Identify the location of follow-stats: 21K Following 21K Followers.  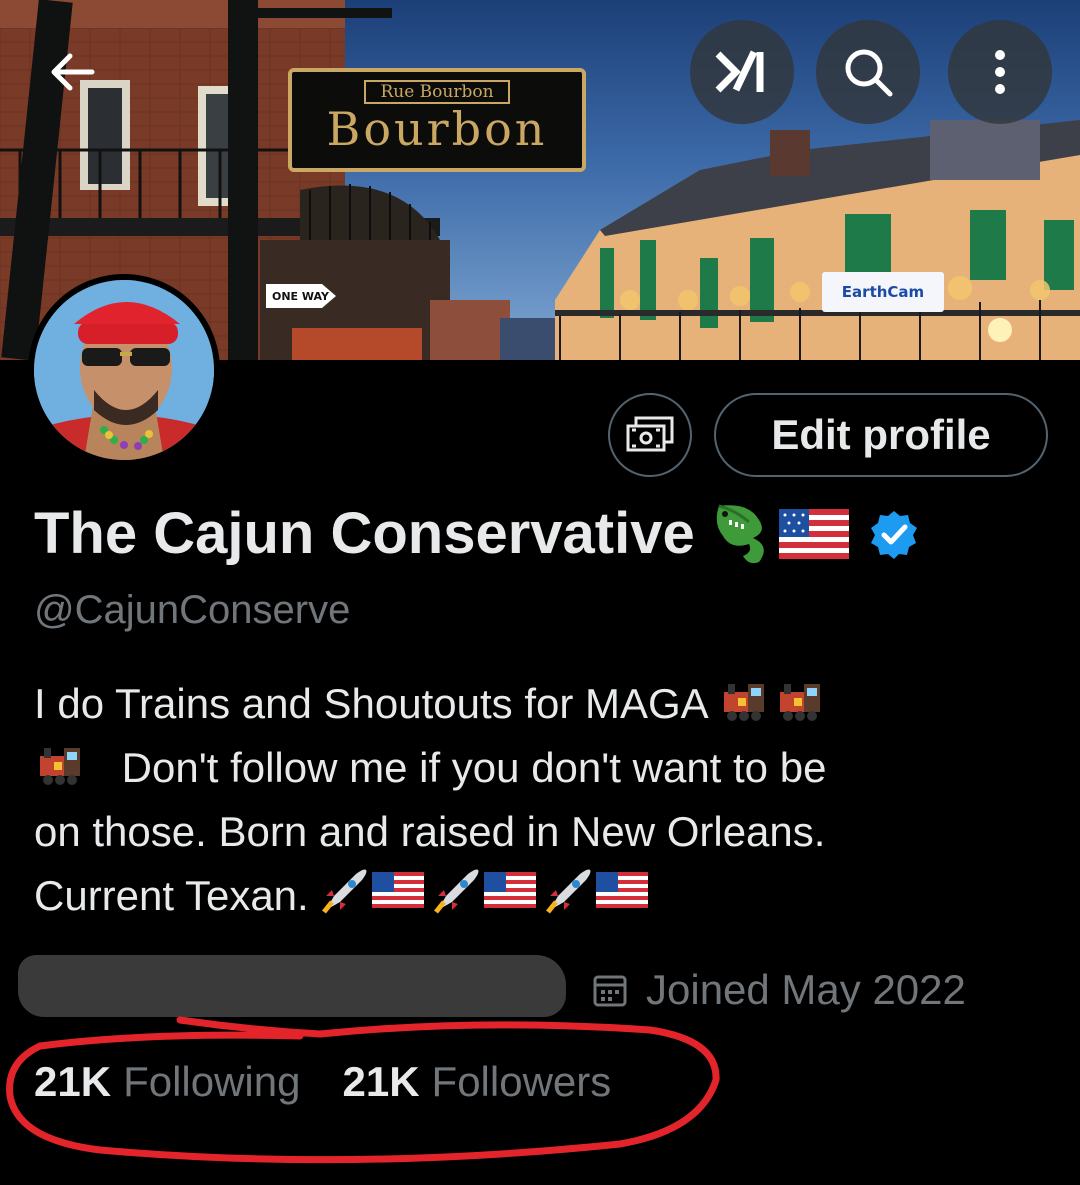
(322, 1082).